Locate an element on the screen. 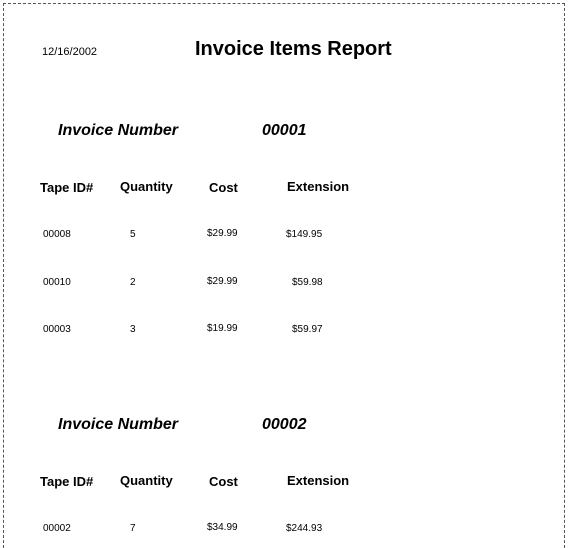 The image size is (568, 548). cell-quantity: 2 is located at coordinates (133, 282).